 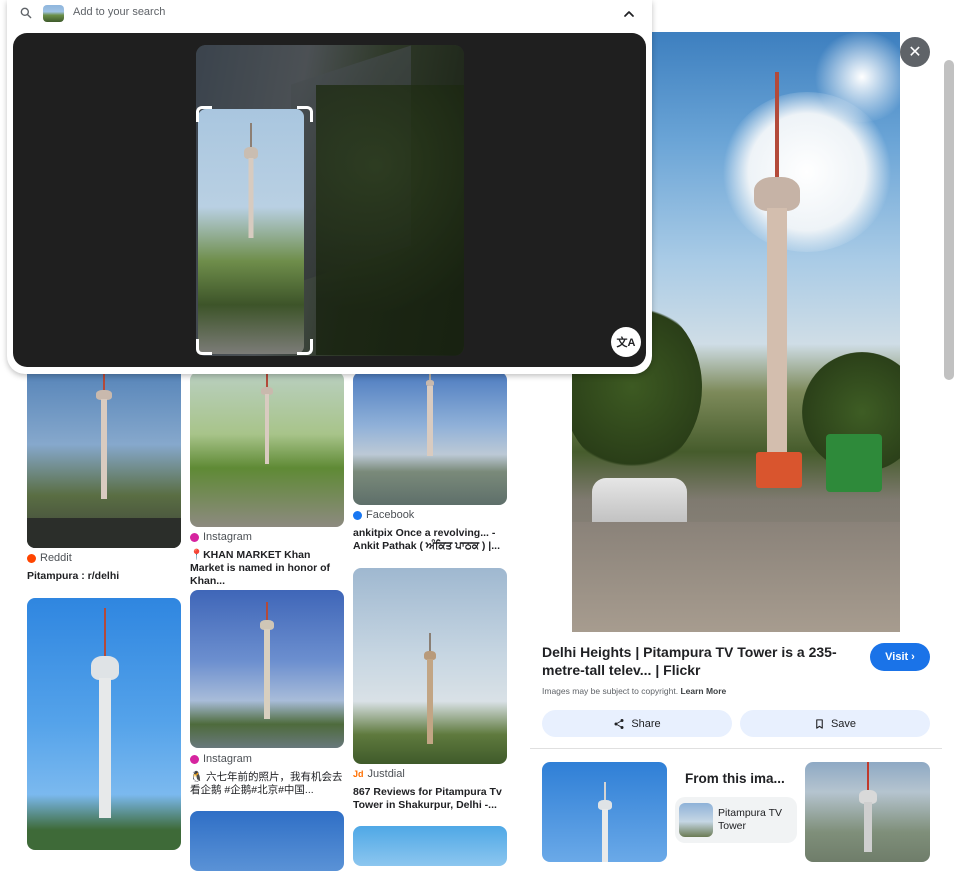 I want to click on tv-tower, so click(x=777, y=262).